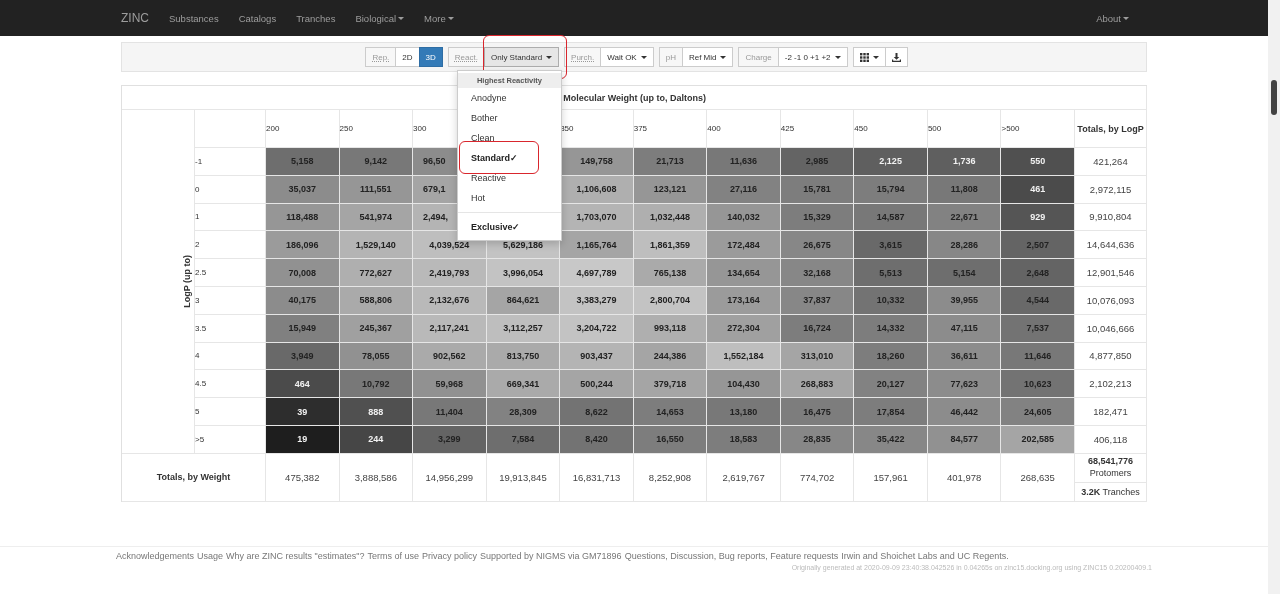 The width and height of the screenshot is (1280, 594). Describe the element at coordinates (450, 273) in the screenshot. I see `tranche-cell: 2,419,793` at that location.